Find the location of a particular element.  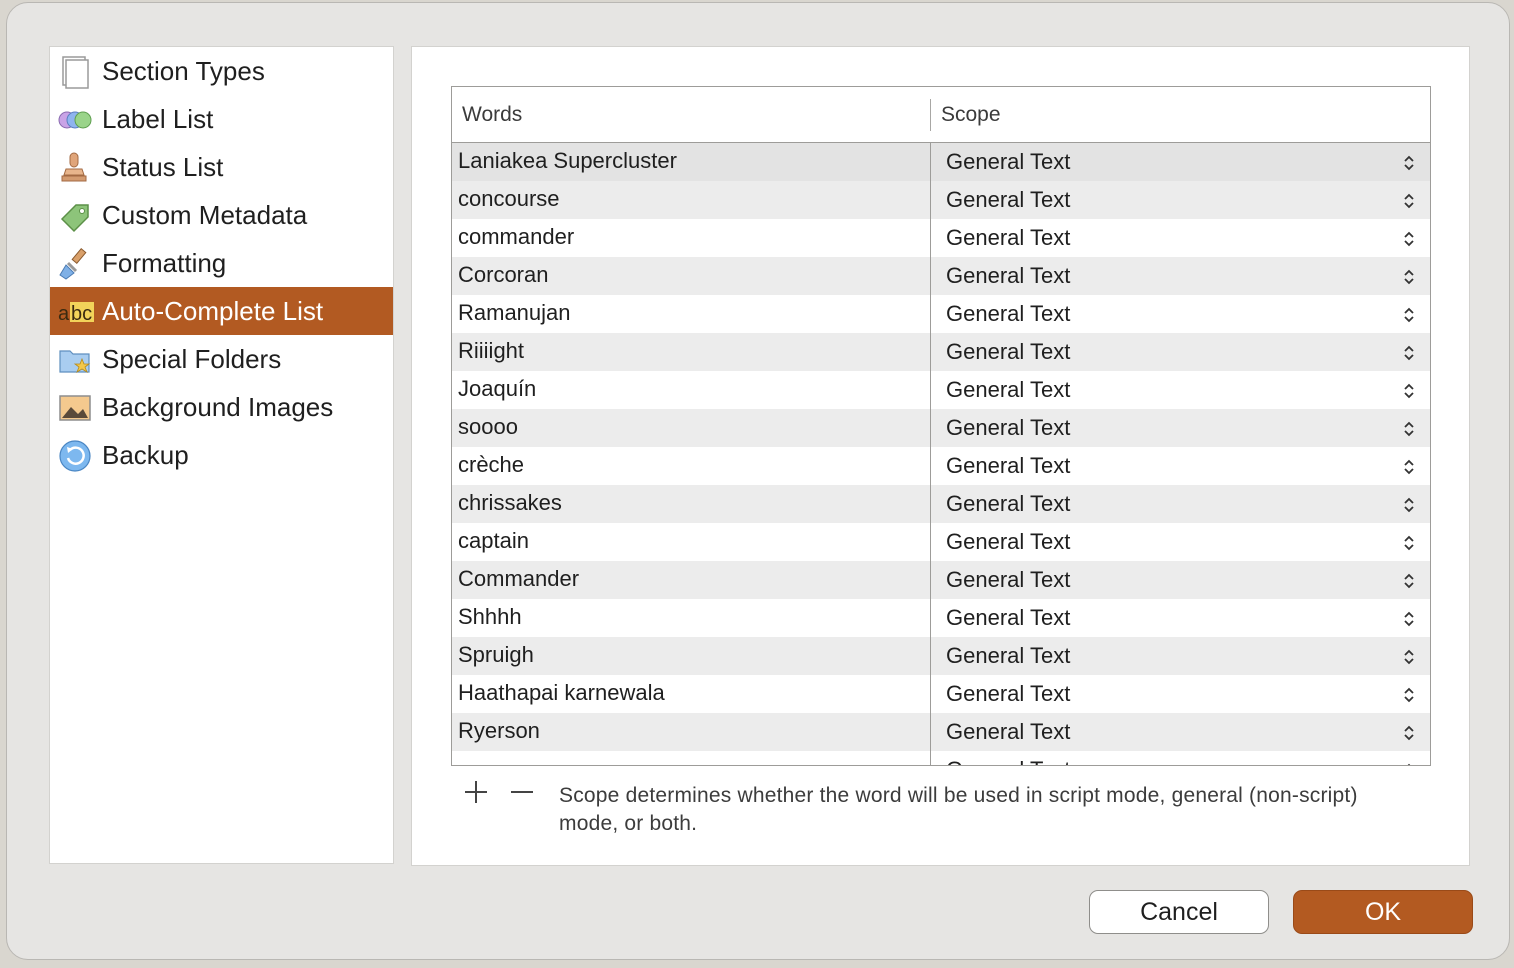

table-row: chrissakes General Text is located at coordinates (941, 504).